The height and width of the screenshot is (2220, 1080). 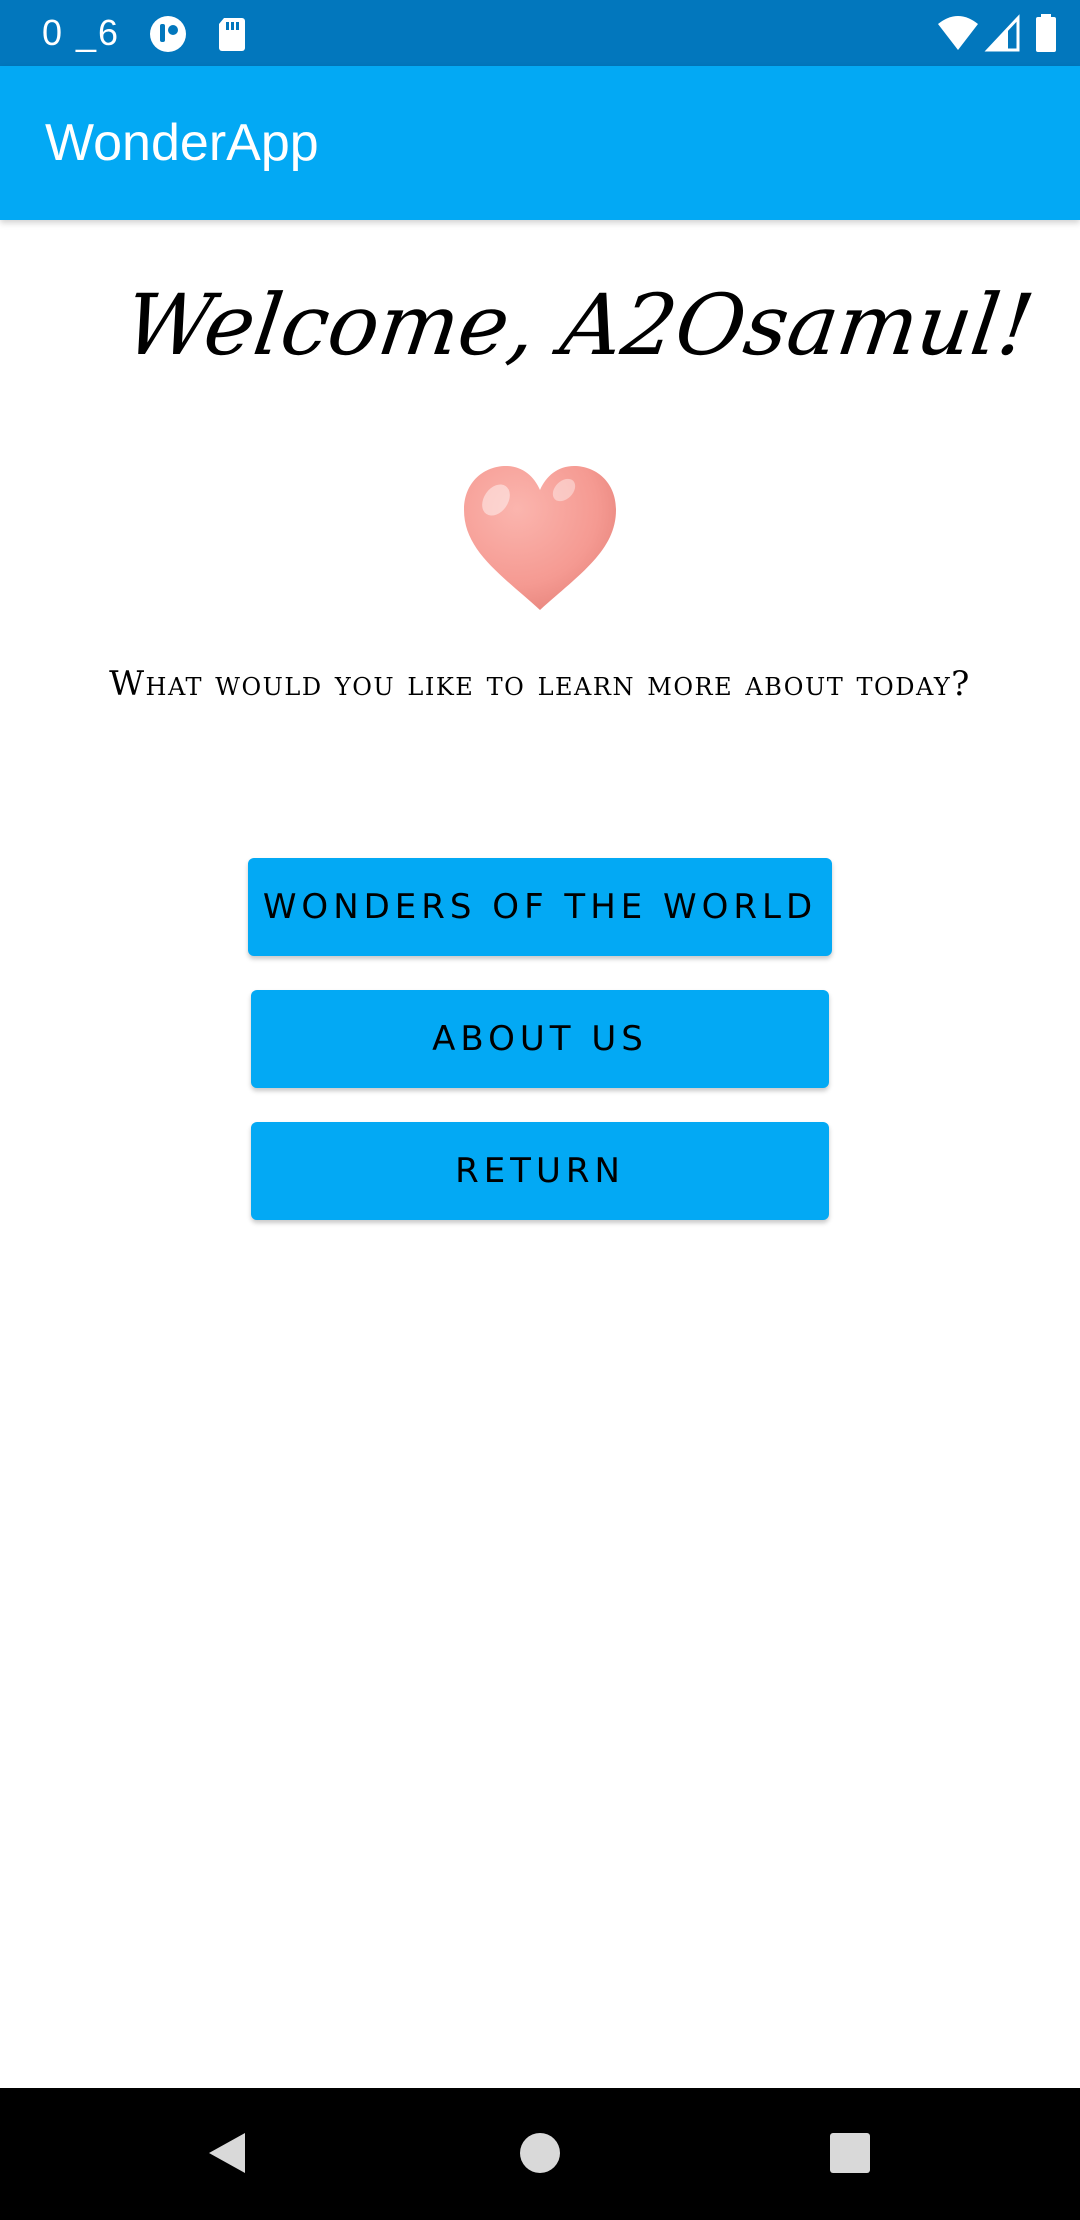 I want to click on back-icon, so click(x=227, y=2153).